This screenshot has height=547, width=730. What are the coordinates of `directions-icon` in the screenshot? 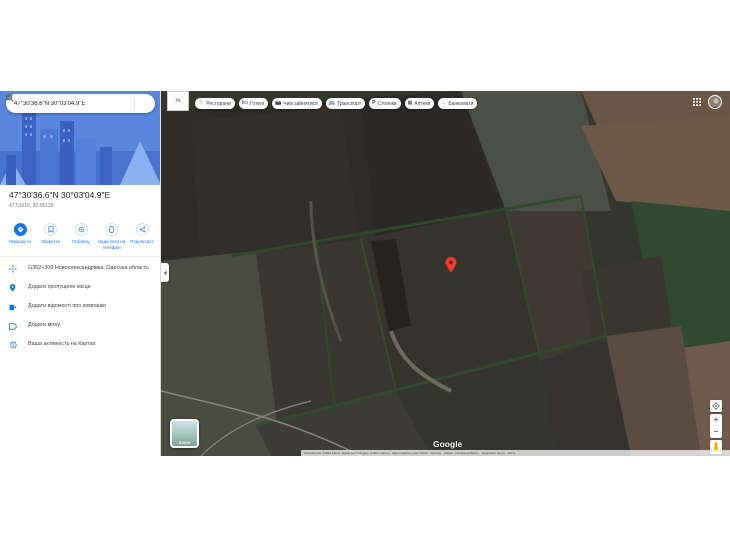 It's located at (20, 229).